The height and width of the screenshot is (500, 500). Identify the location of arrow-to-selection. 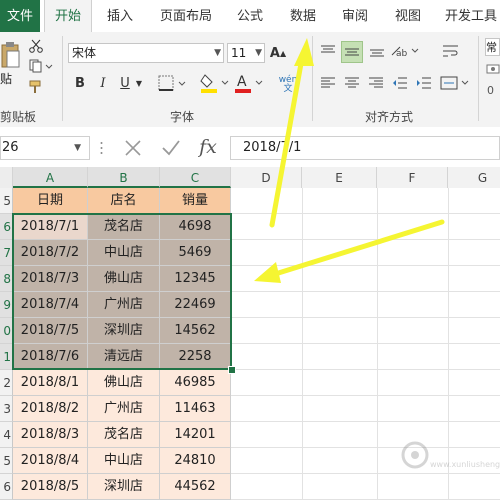
(357, 248).